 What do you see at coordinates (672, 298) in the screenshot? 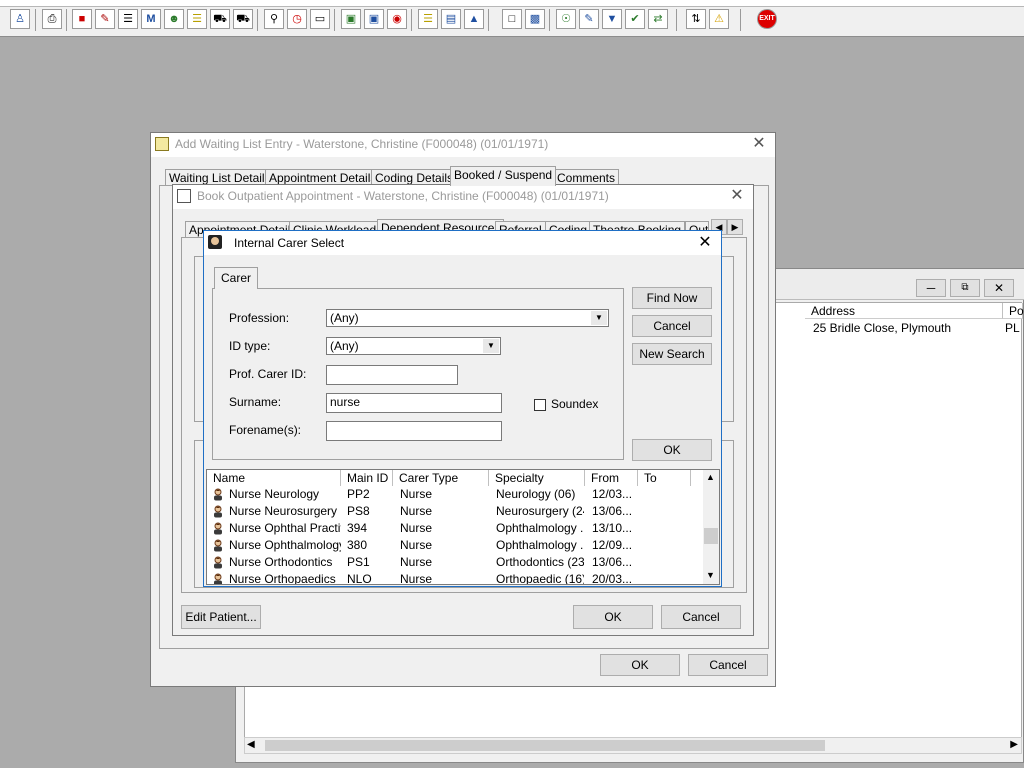
I see `find-now-button: Find Now` at bounding box center [672, 298].